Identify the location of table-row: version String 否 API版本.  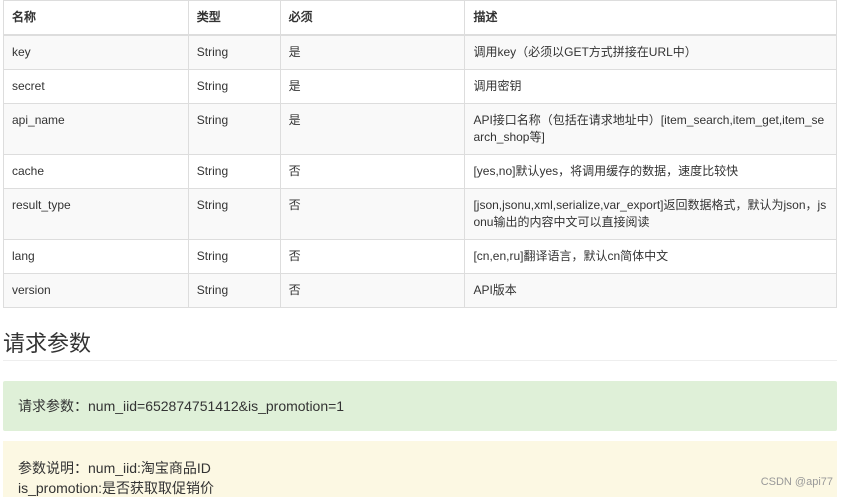
(420, 290).